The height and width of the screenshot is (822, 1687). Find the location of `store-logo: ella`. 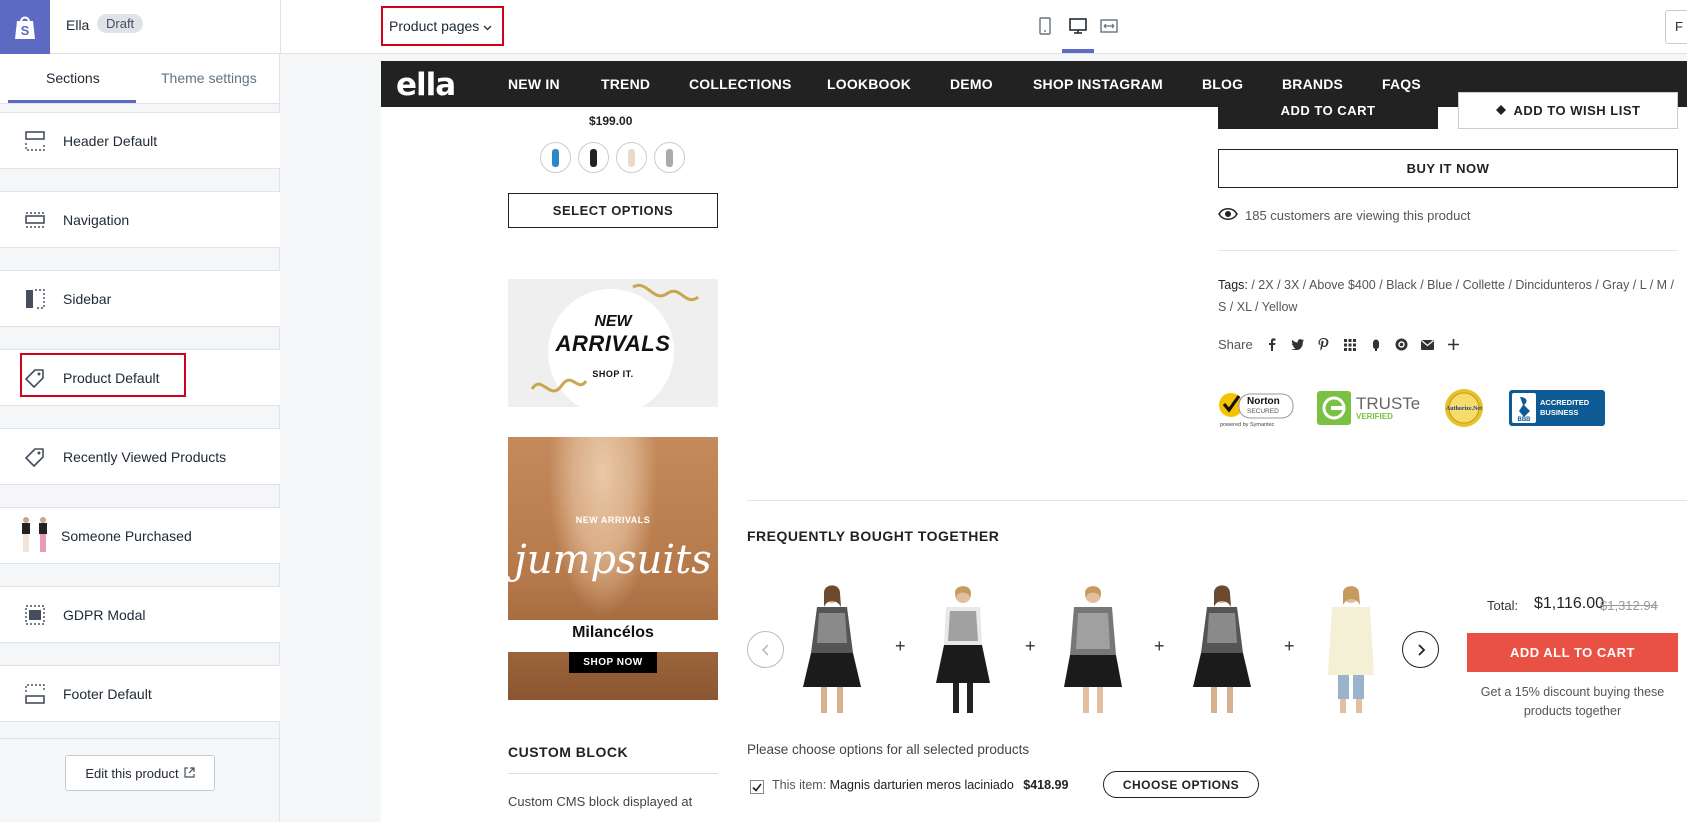

store-logo: ella is located at coordinates (426, 85).